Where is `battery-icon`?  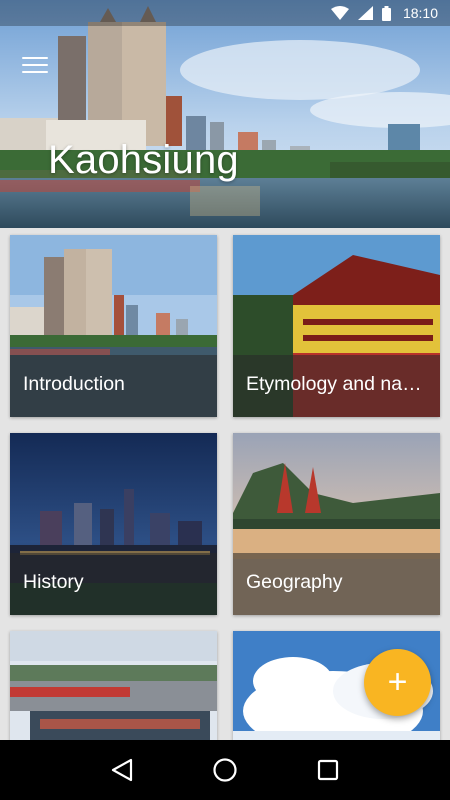 battery-icon is located at coordinates (386, 13).